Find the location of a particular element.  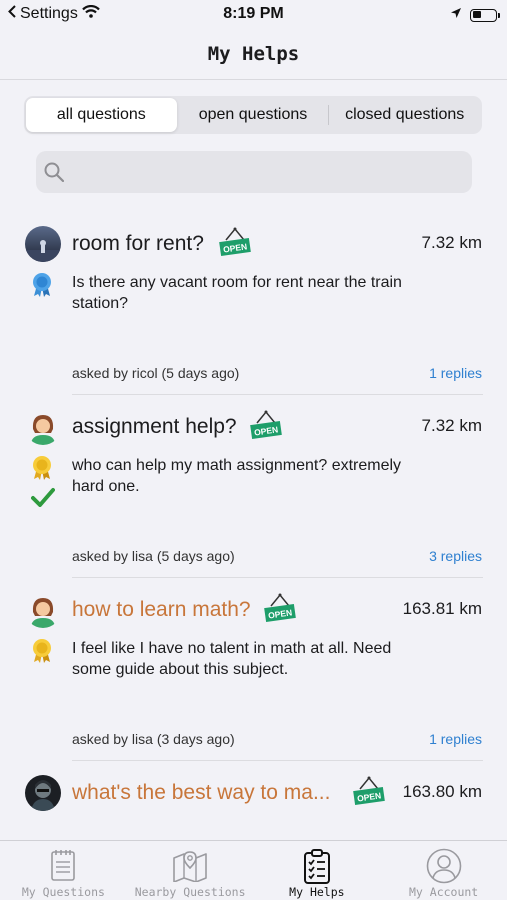

segment-all-questions: all questions is located at coordinates (101, 115).